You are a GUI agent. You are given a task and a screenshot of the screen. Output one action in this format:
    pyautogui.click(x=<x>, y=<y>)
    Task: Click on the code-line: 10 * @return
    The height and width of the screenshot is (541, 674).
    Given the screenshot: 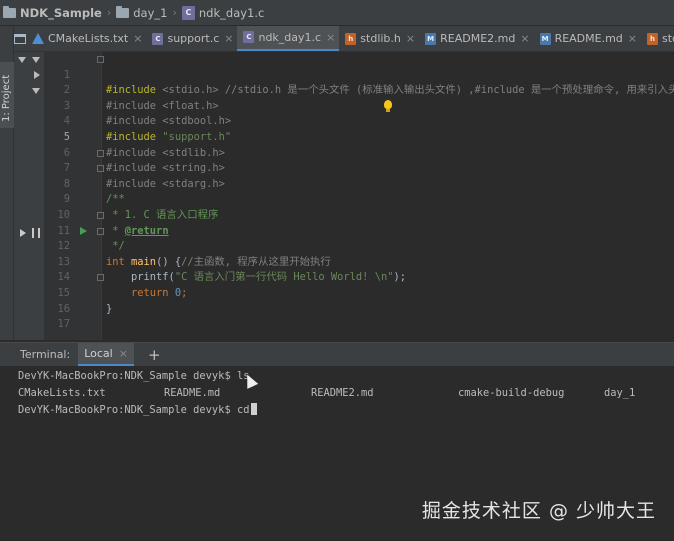 What is the action you would take?
    pyautogui.click(x=359, y=214)
    